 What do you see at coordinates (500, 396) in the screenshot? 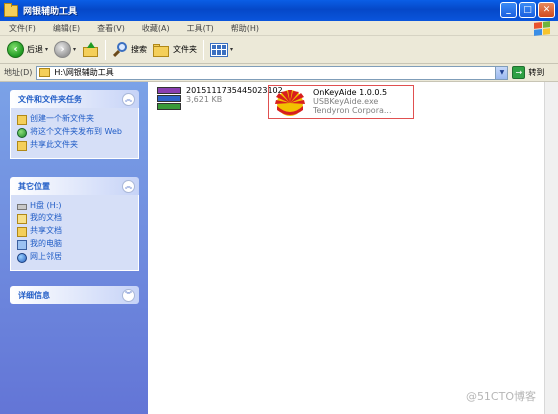
I see `watermark: @51CTO博客` at bounding box center [500, 396].